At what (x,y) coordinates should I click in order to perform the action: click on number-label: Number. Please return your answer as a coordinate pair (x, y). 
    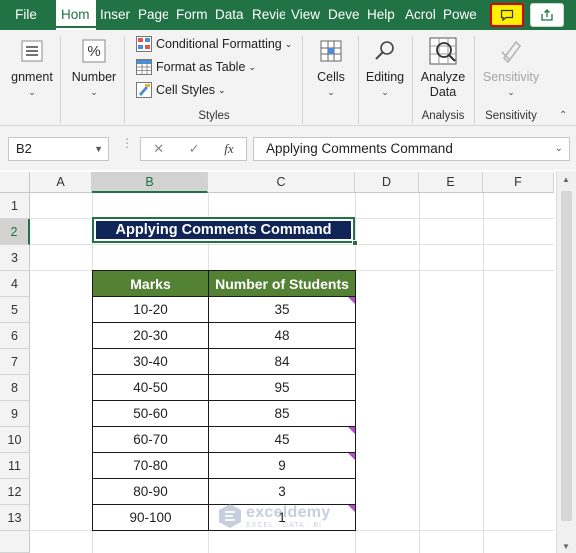
    Looking at the image, I should click on (94, 77).